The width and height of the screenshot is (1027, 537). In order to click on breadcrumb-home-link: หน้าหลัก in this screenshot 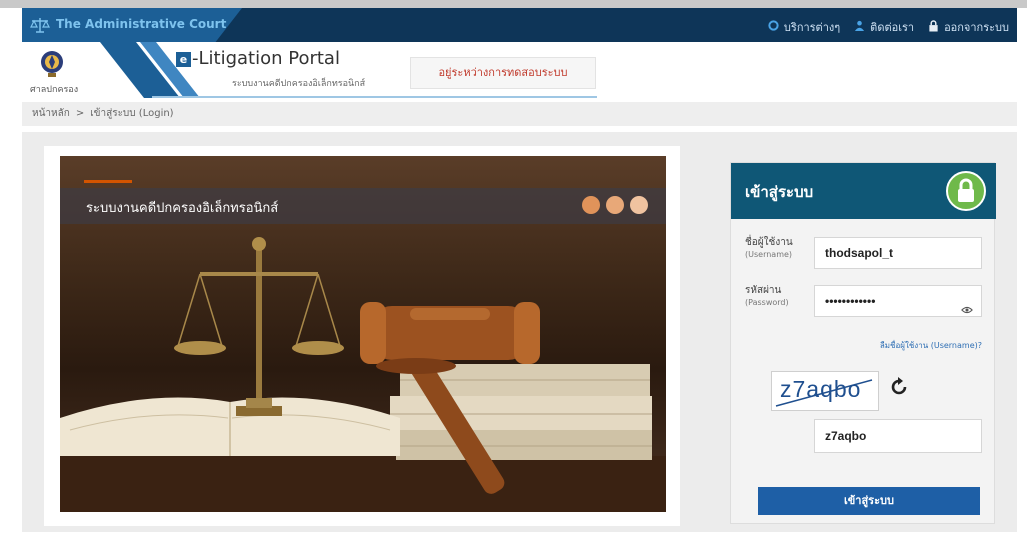, I will do `click(51, 114)`.